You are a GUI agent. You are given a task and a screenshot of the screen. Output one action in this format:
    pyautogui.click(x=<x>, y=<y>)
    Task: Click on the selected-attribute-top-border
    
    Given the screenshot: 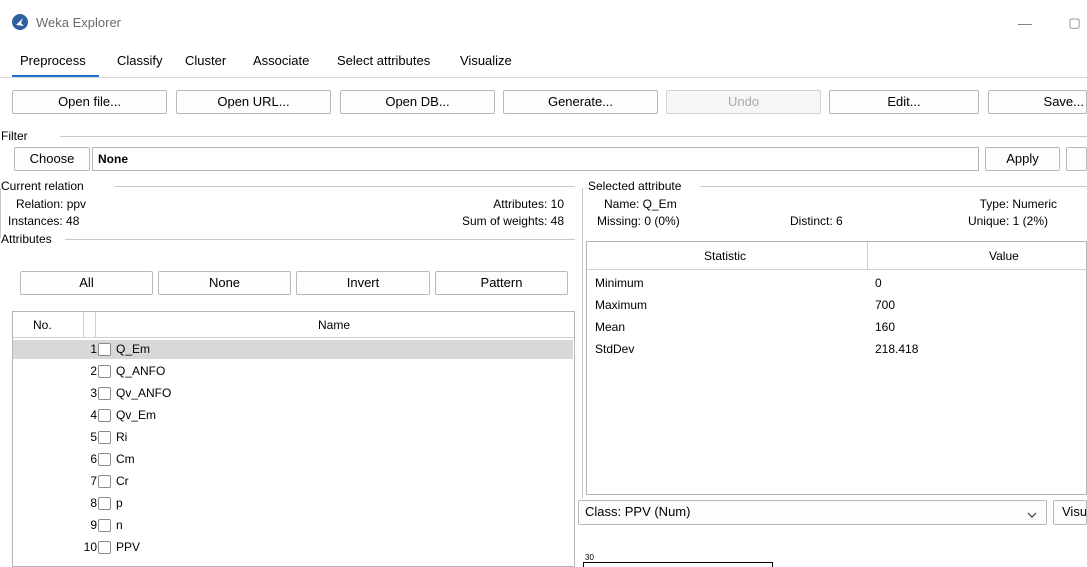 What is the action you would take?
    pyautogui.click(x=893, y=186)
    